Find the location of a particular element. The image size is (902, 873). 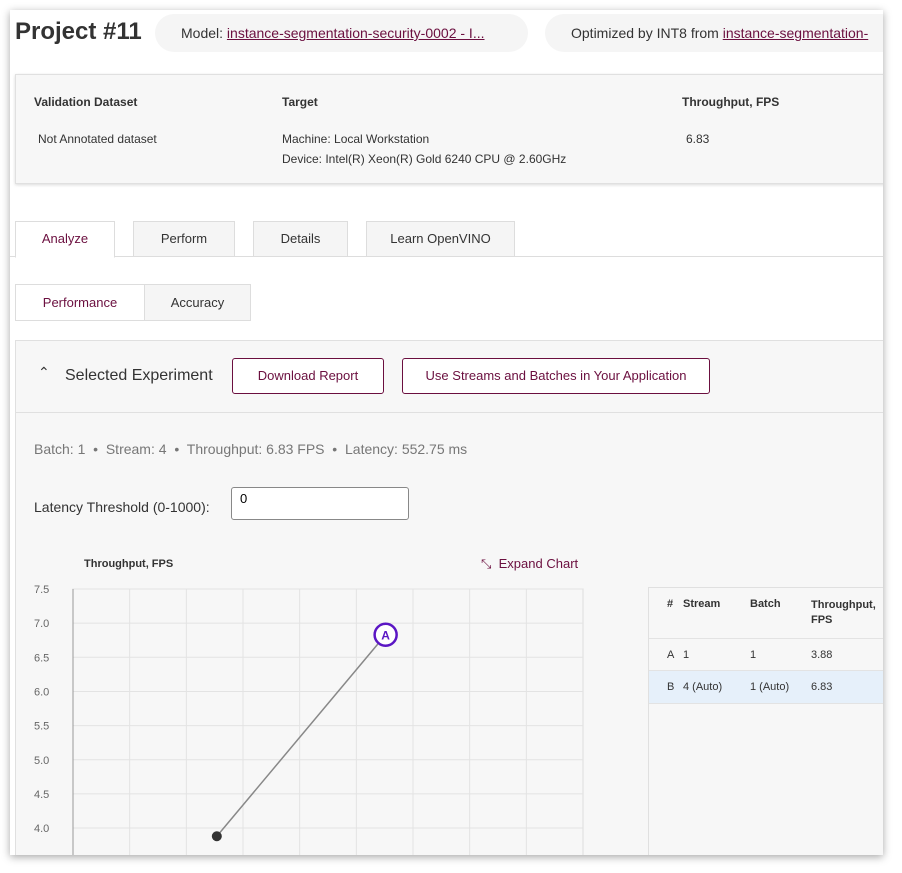

latency-threshold-label: Latency Threshold (0-1000): is located at coordinates (122, 507).